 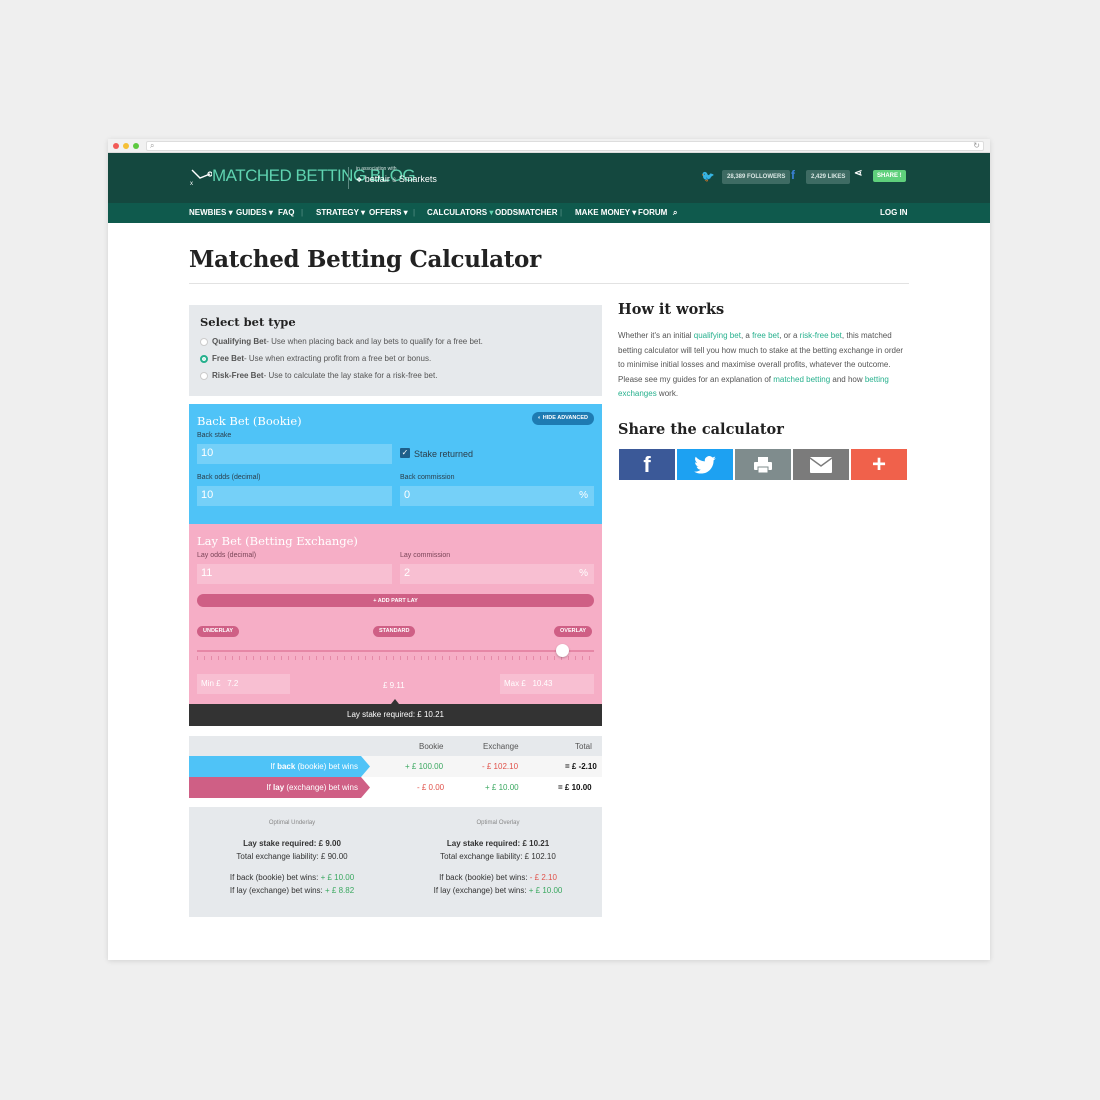 I want to click on radio-risk-free, so click(x=204, y=375).